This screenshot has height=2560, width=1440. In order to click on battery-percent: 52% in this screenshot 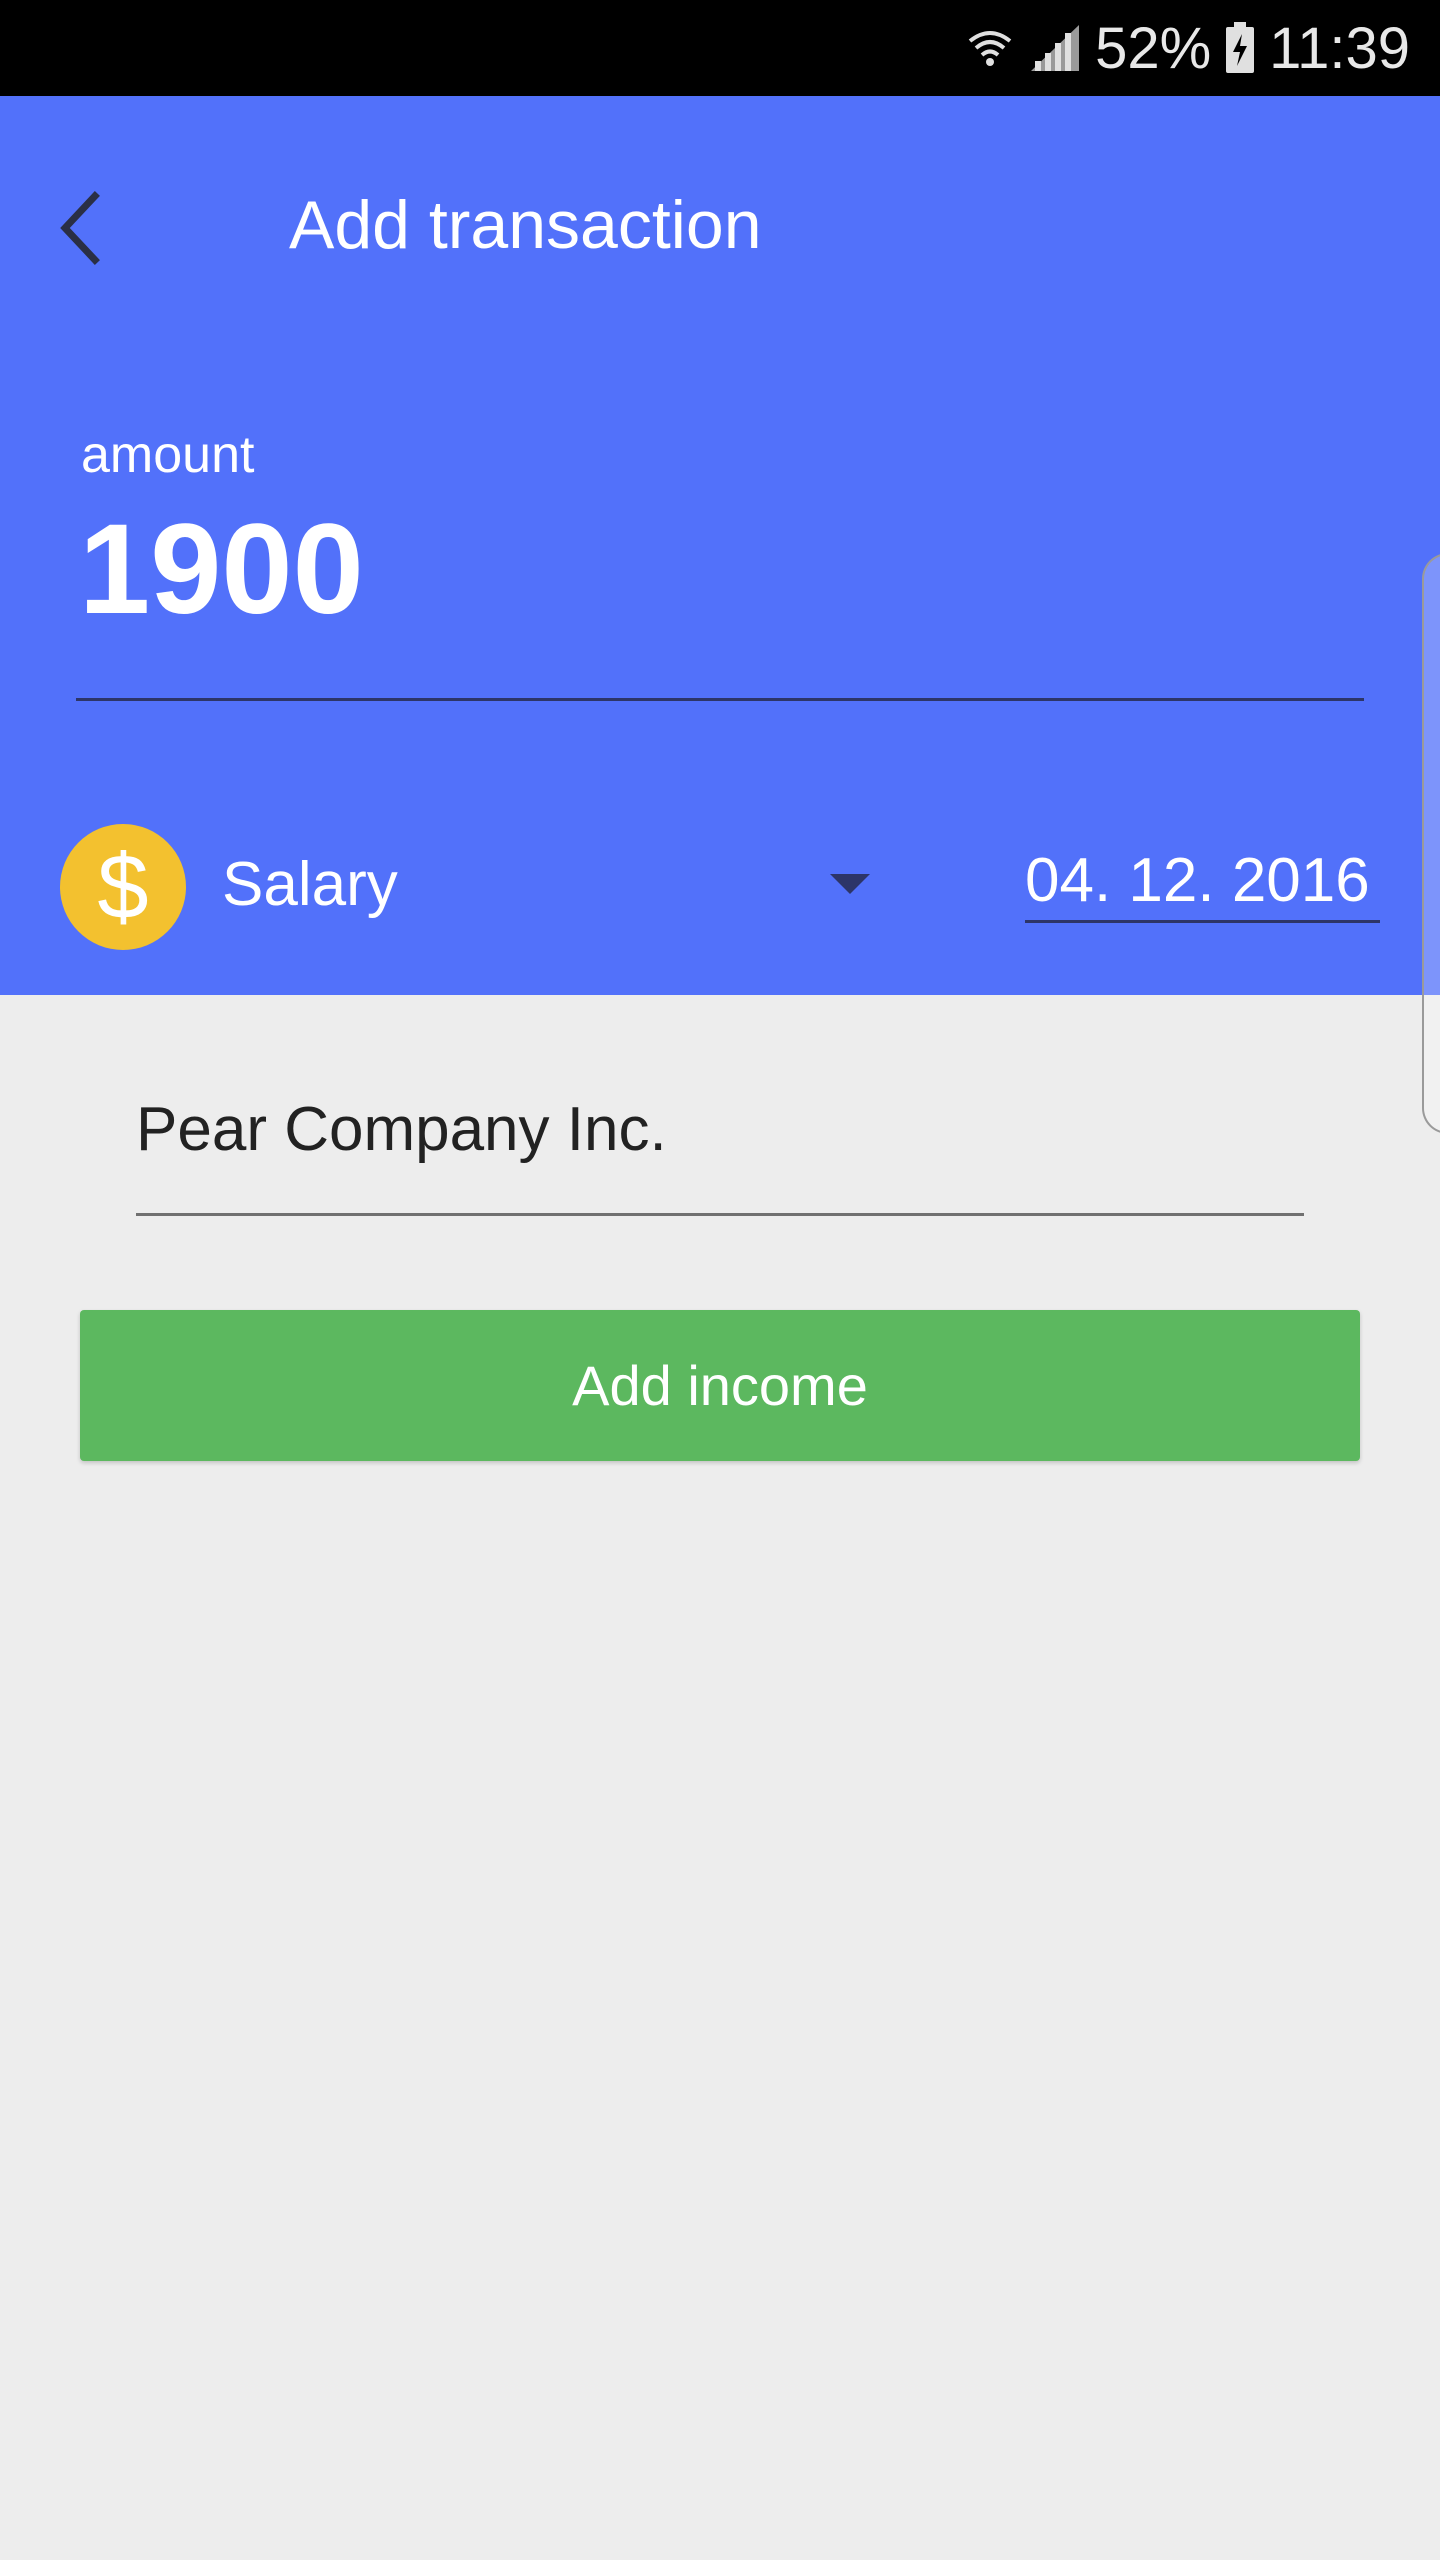, I will do `click(1153, 48)`.